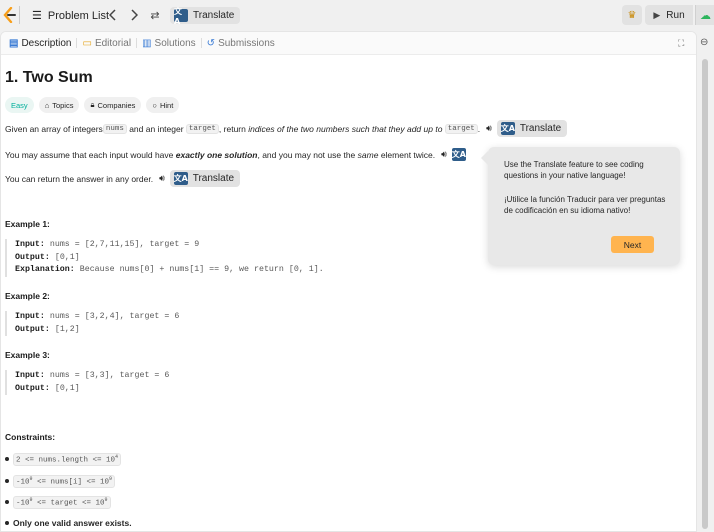 The height and width of the screenshot is (532, 714). Describe the element at coordinates (63, 105) in the screenshot. I see `topics-label: Topics` at that location.